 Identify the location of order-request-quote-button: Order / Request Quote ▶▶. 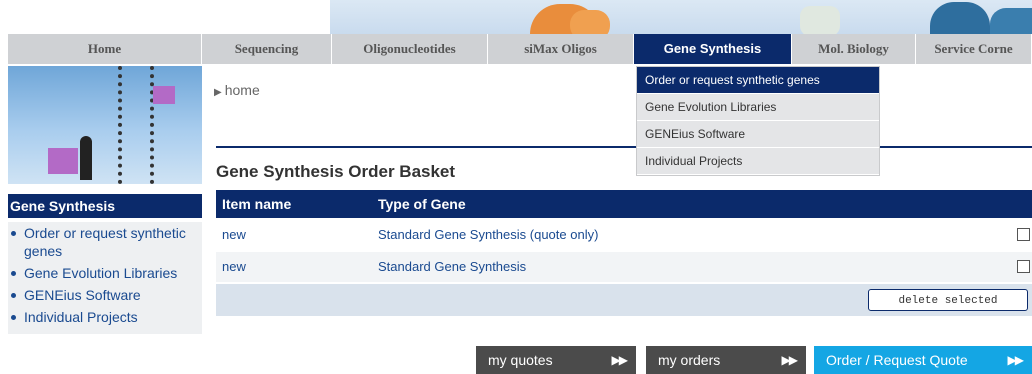
(923, 360).